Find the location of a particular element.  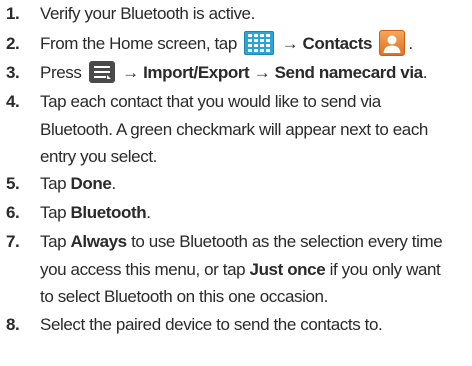

import-export-label: Import/Export is located at coordinates (196, 72).